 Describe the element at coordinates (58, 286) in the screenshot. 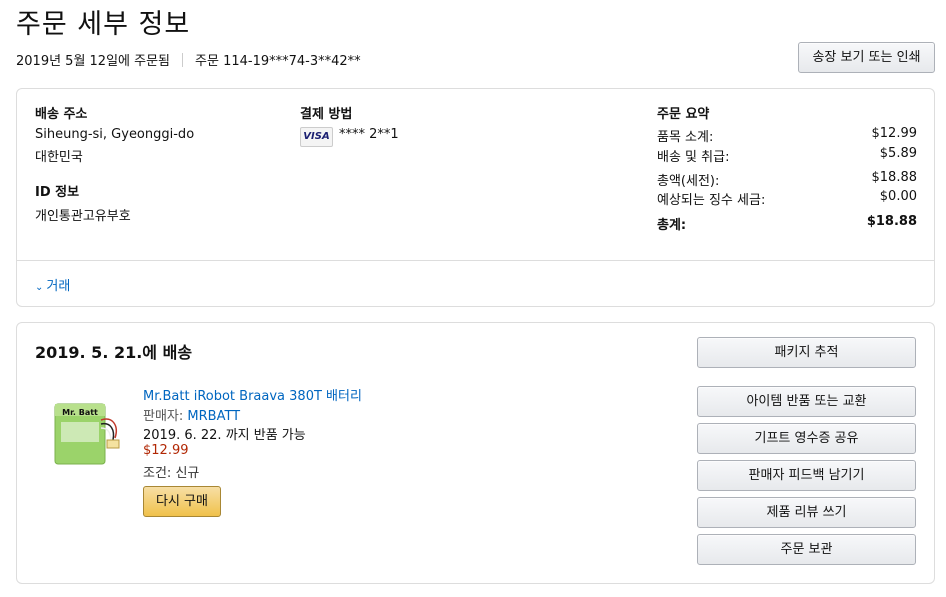

I see `transactions-label: 거래` at that location.